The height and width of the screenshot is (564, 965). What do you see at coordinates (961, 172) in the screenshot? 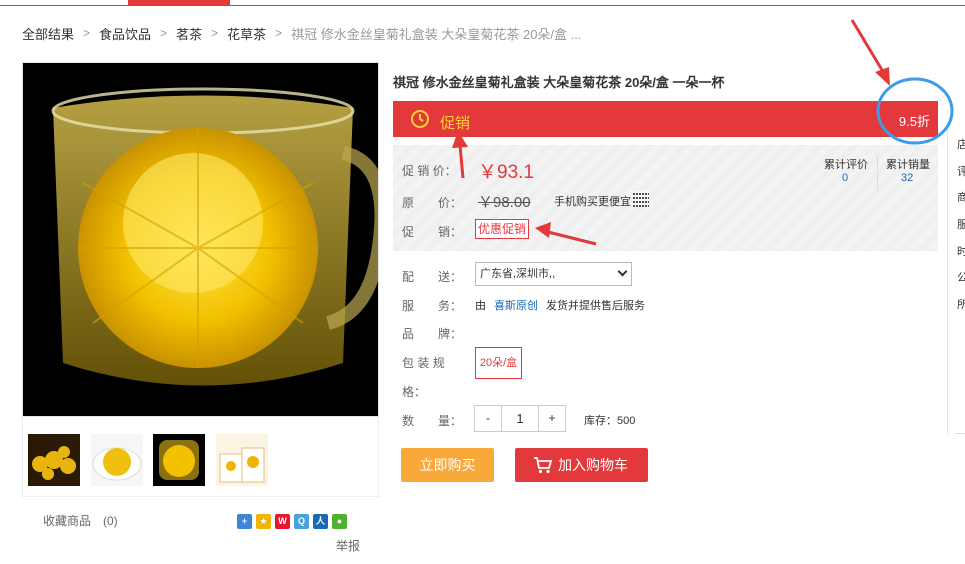
I see `side-panel-char: 评` at bounding box center [961, 172].